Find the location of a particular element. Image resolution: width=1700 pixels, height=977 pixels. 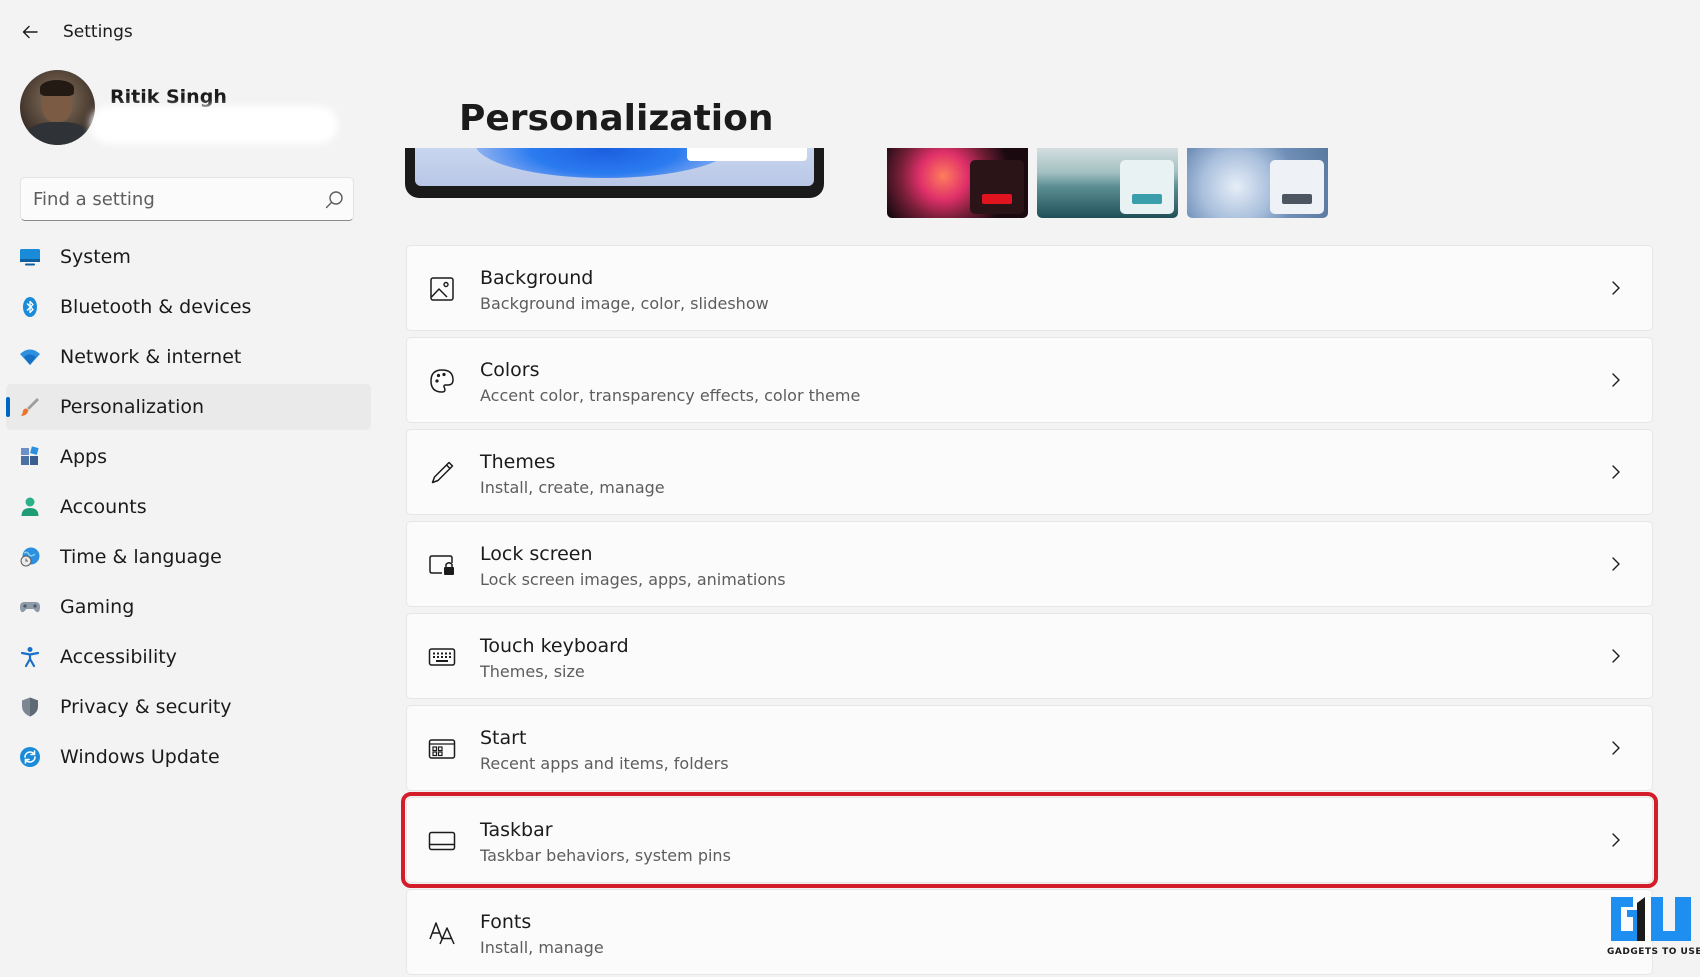

bluetooth-icon is located at coordinates (30, 307).